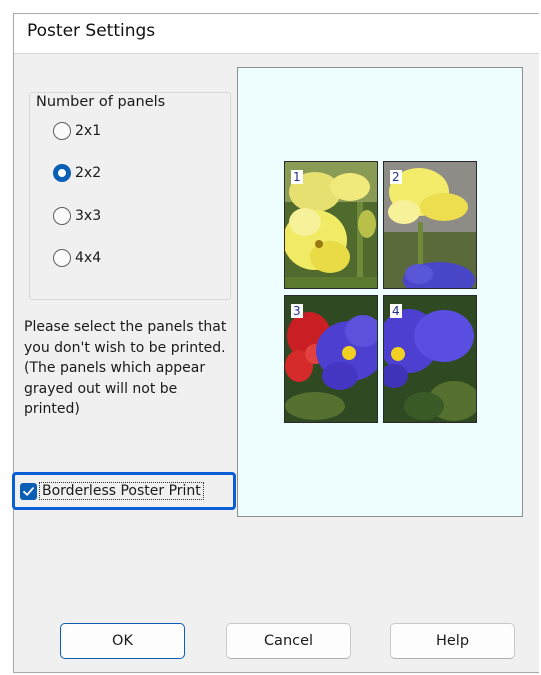 The image size is (541, 675). Describe the element at coordinates (101, 102) in the screenshot. I see `panels-group-legend: Number of panels` at that location.